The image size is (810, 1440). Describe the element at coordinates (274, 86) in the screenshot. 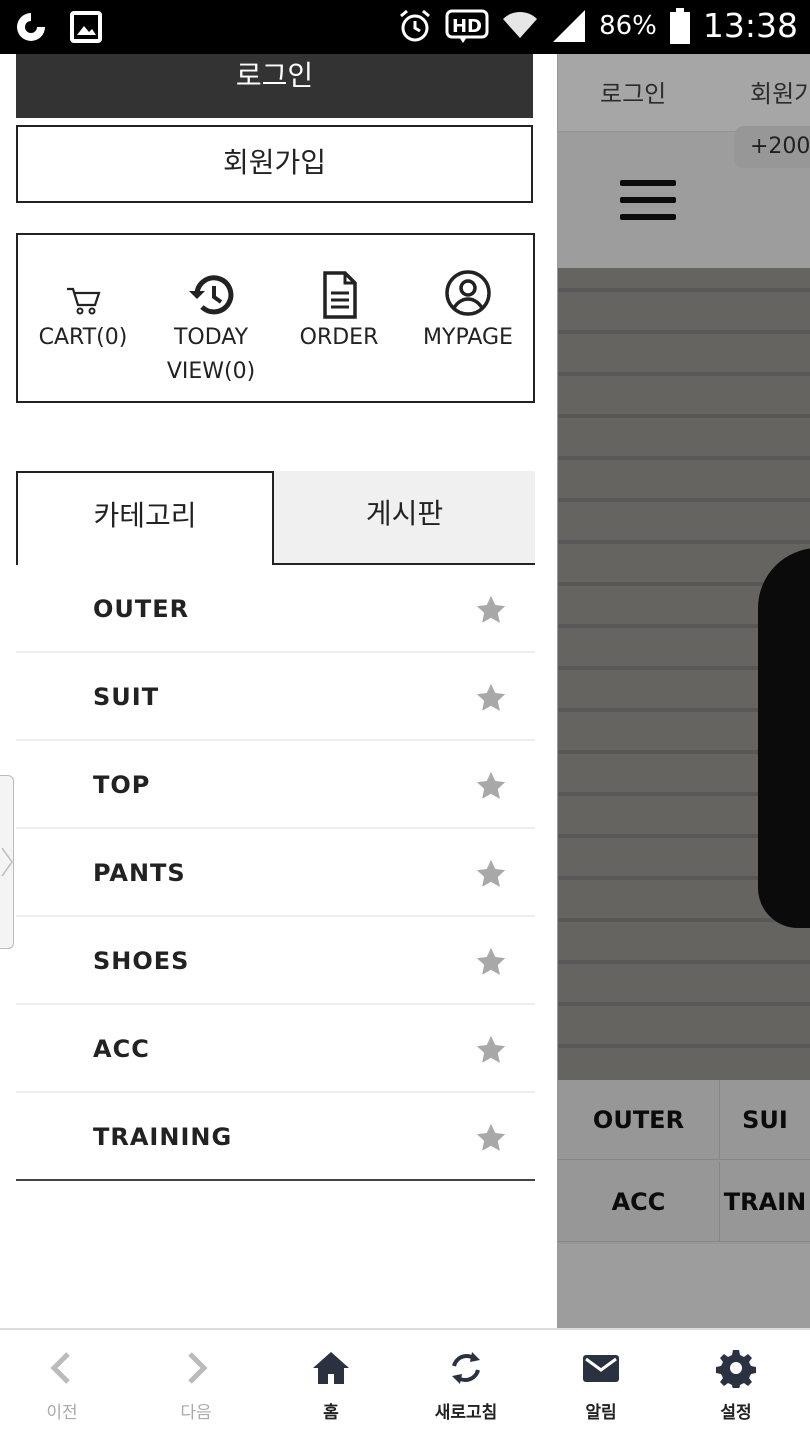

I see `login-button: 로그인` at that location.